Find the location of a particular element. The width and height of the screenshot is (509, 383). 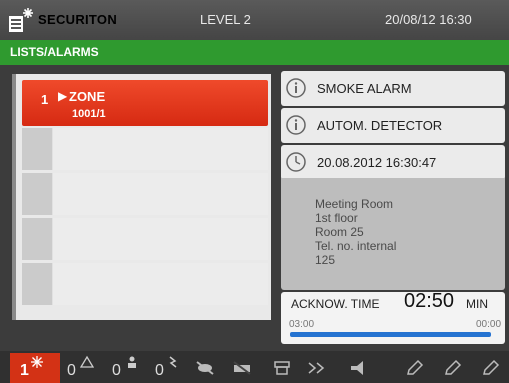

printer-icon is located at coordinates (282, 368).